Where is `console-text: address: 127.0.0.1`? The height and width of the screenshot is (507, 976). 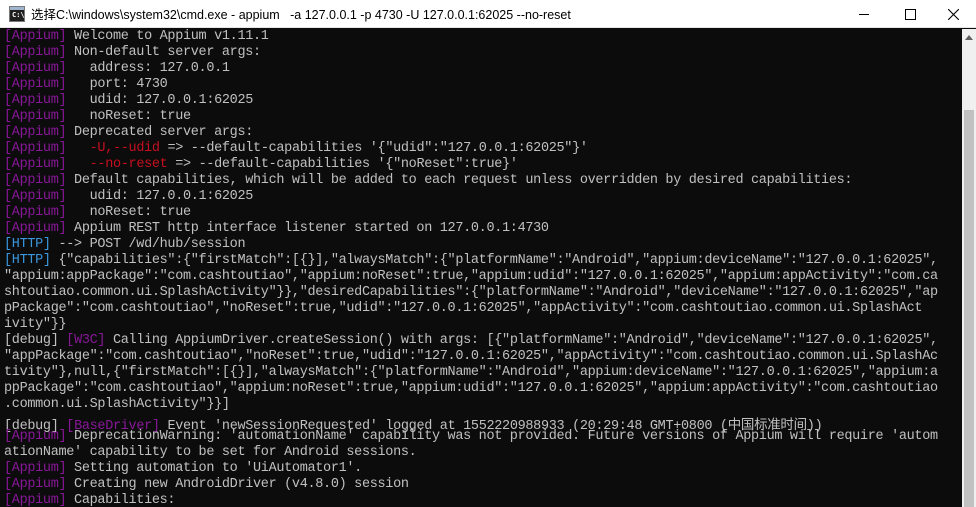
console-text: address: 127.0.0.1 is located at coordinates (148, 68).